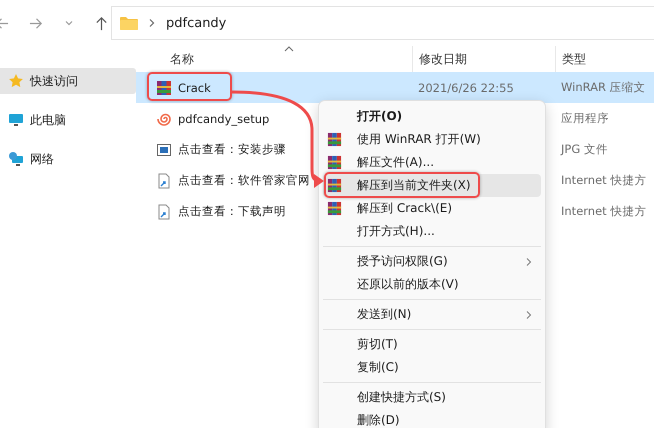 This screenshot has height=428, width=654. I want to click on menu-item: 授予访问权限(G), so click(432, 261).